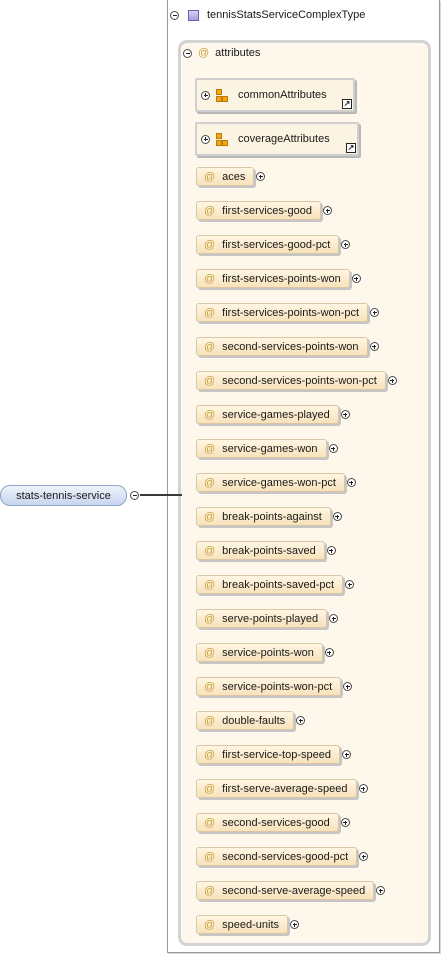  I want to click on attribute-label: break-points-saved, so click(269, 550).